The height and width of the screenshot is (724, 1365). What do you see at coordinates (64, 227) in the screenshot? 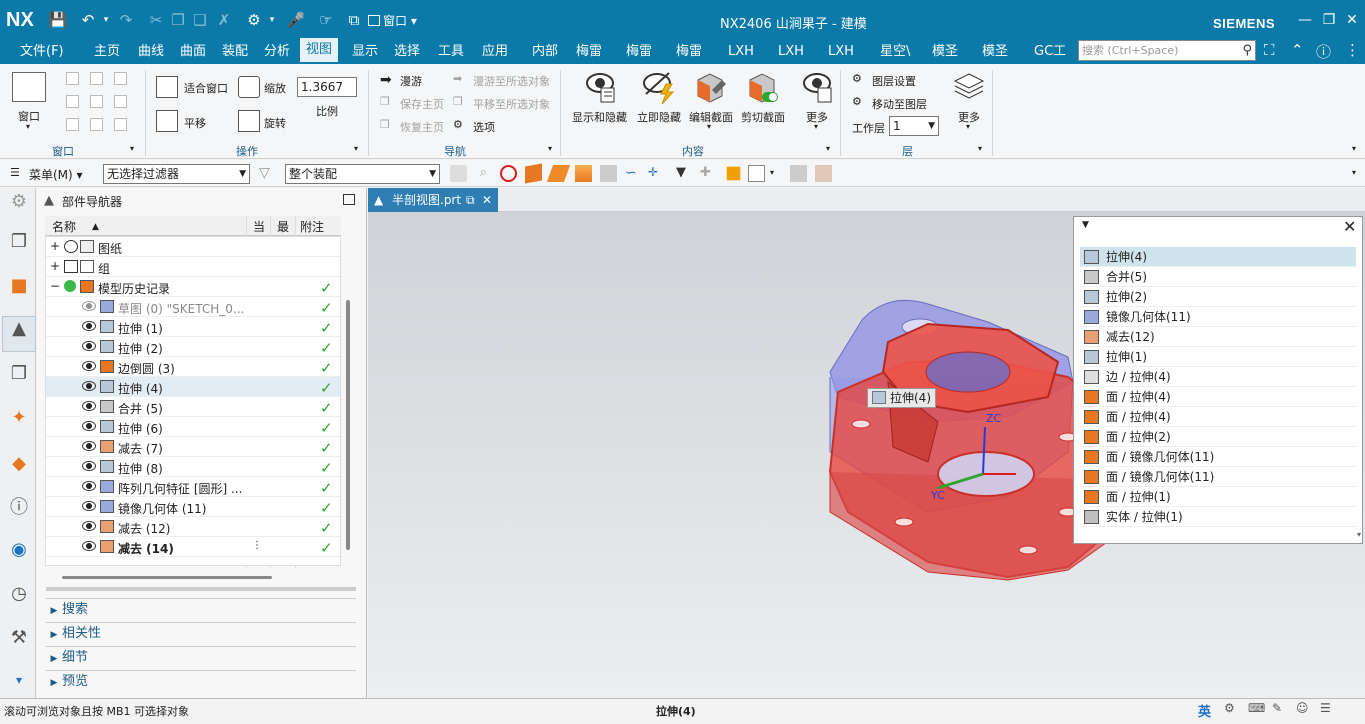
I see `column-name: 名称` at bounding box center [64, 227].